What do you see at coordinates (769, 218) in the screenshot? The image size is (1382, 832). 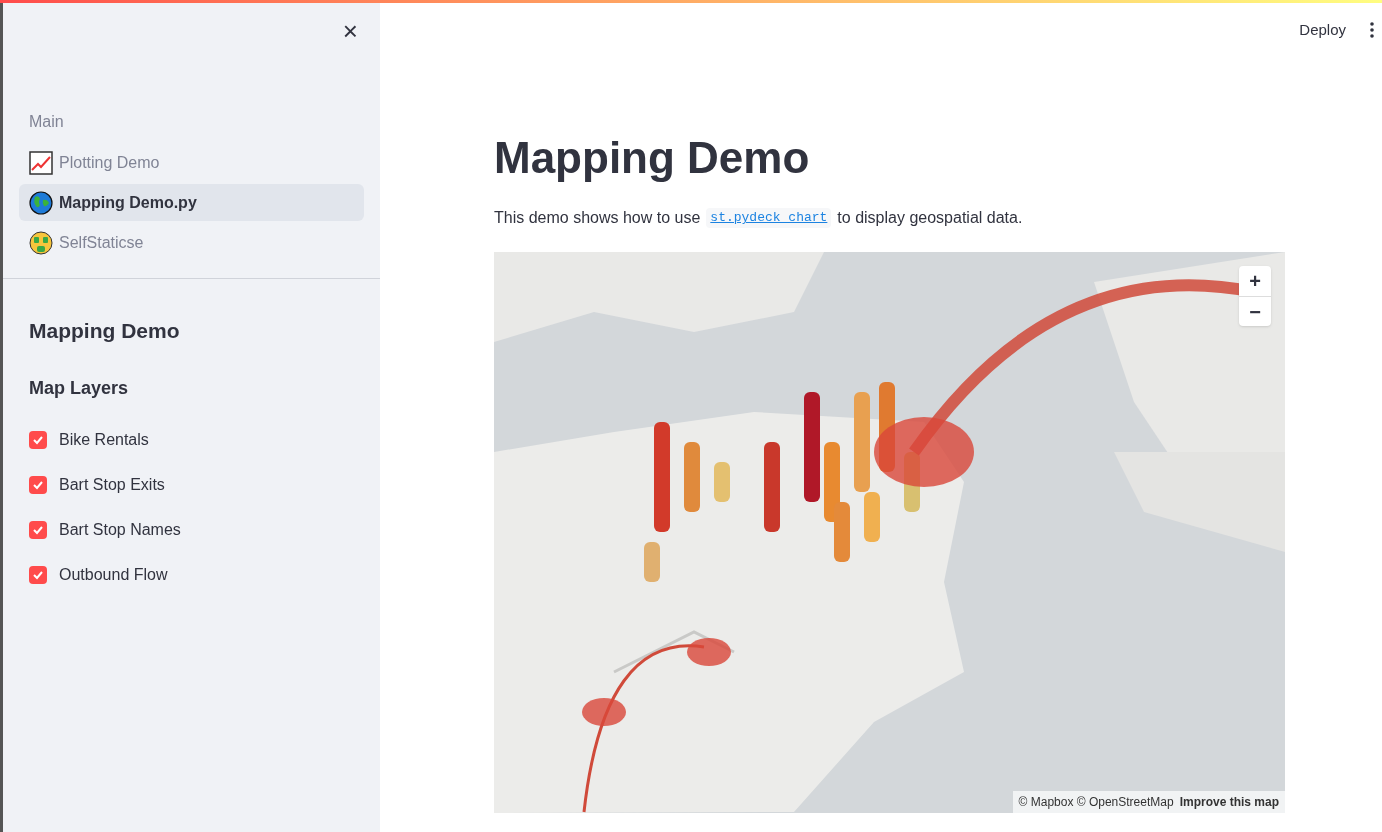 I see `code-link: st.pydeck_chart` at bounding box center [769, 218].